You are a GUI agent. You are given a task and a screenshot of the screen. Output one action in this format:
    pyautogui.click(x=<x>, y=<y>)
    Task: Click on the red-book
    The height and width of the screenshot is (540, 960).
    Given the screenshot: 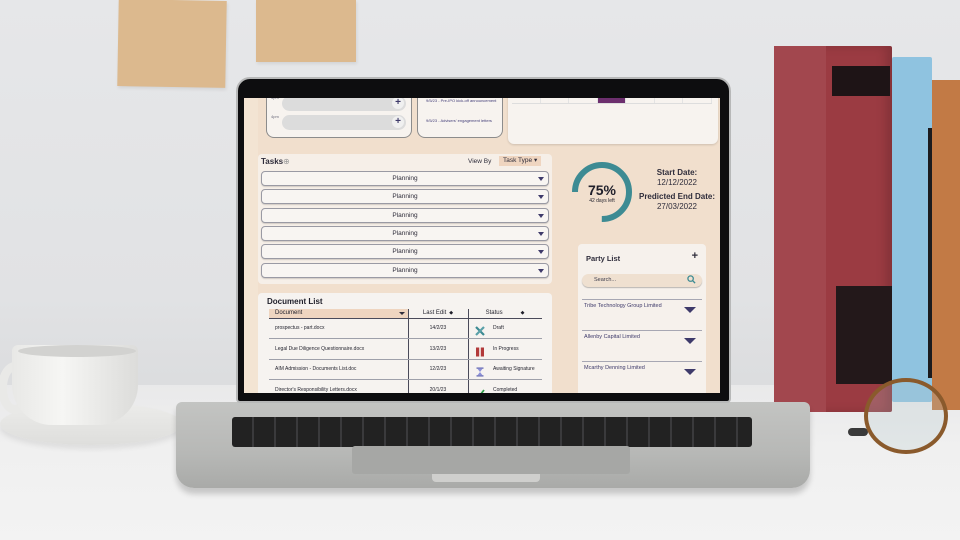 What is the action you would take?
    pyautogui.click(x=833, y=229)
    